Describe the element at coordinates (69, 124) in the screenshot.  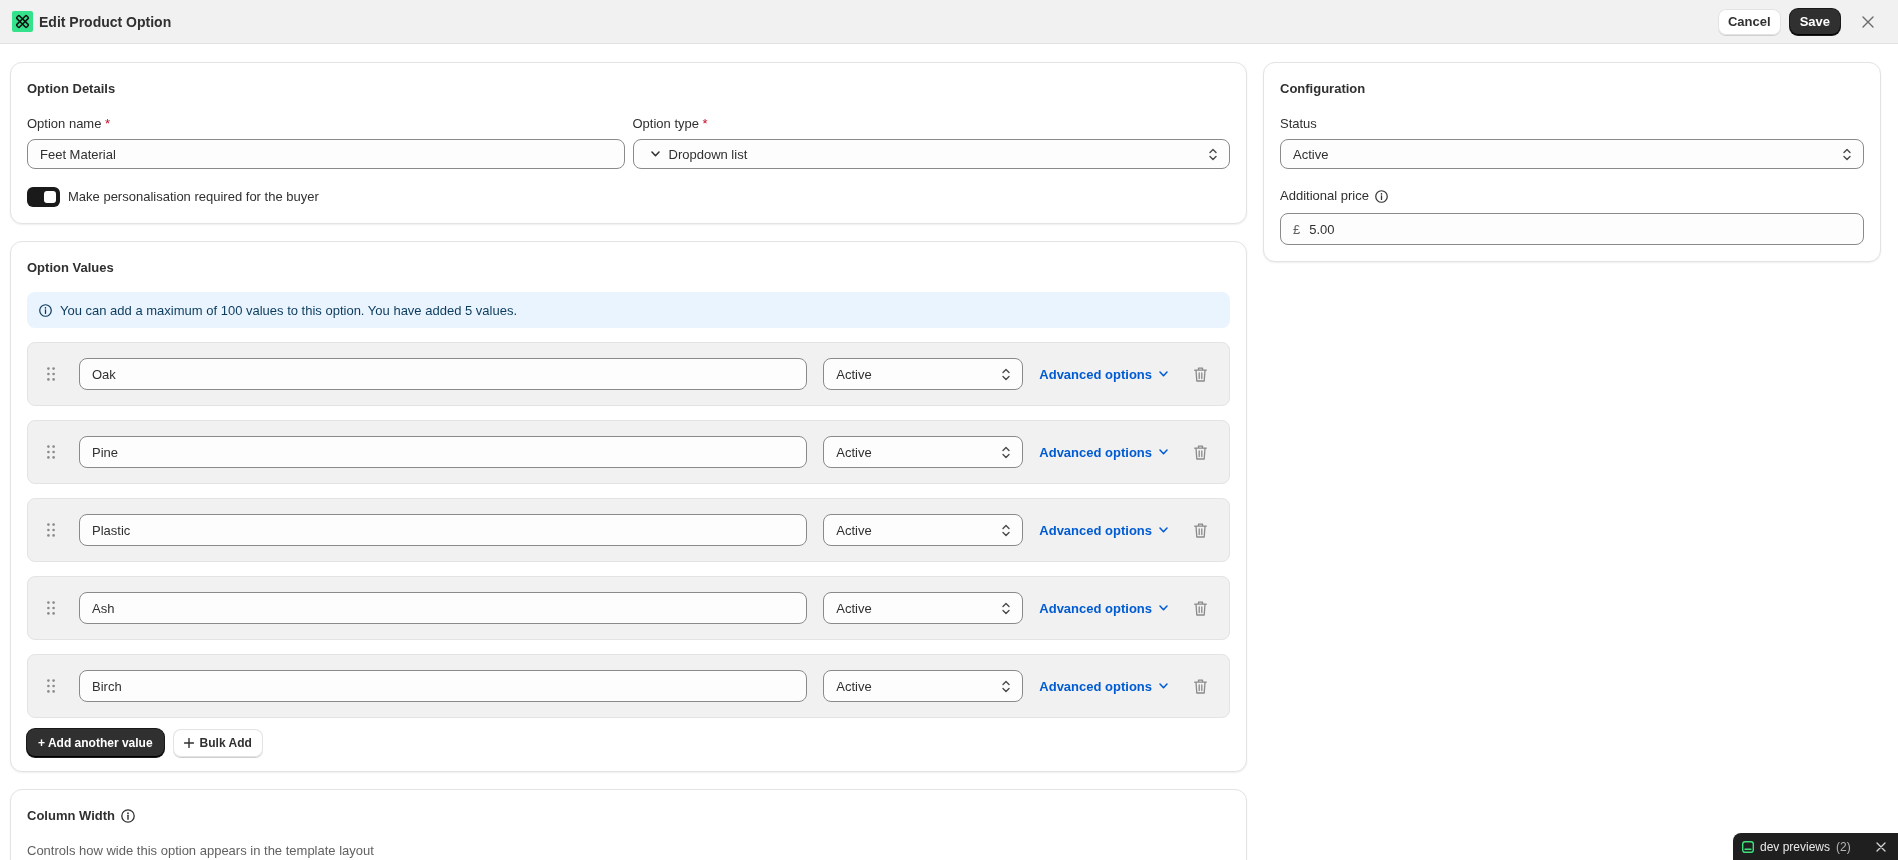
I see `field-label: Option name *` at that location.